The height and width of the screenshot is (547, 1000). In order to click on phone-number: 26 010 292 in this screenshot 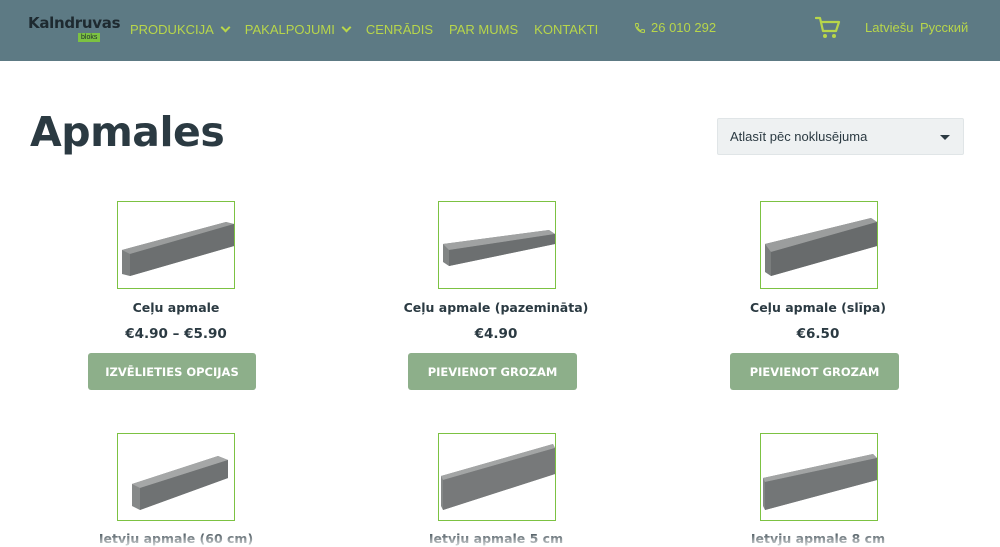, I will do `click(684, 27)`.